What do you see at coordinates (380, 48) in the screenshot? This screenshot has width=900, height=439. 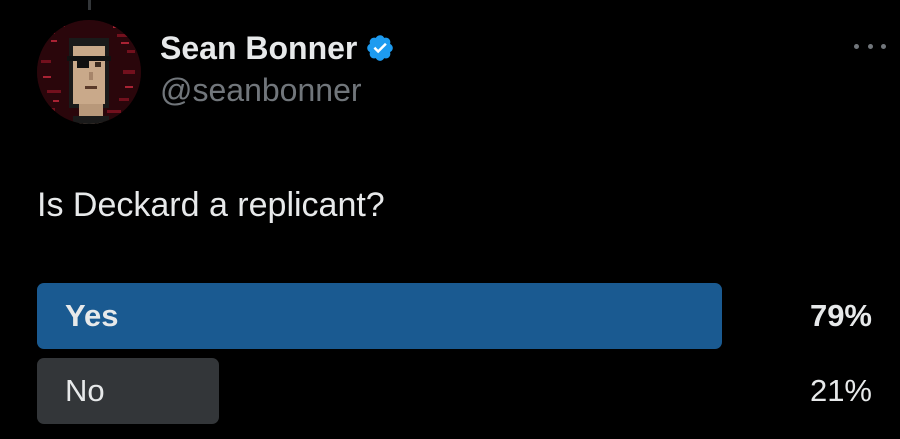 I see `verified-badge-icon` at bounding box center [380, 48].